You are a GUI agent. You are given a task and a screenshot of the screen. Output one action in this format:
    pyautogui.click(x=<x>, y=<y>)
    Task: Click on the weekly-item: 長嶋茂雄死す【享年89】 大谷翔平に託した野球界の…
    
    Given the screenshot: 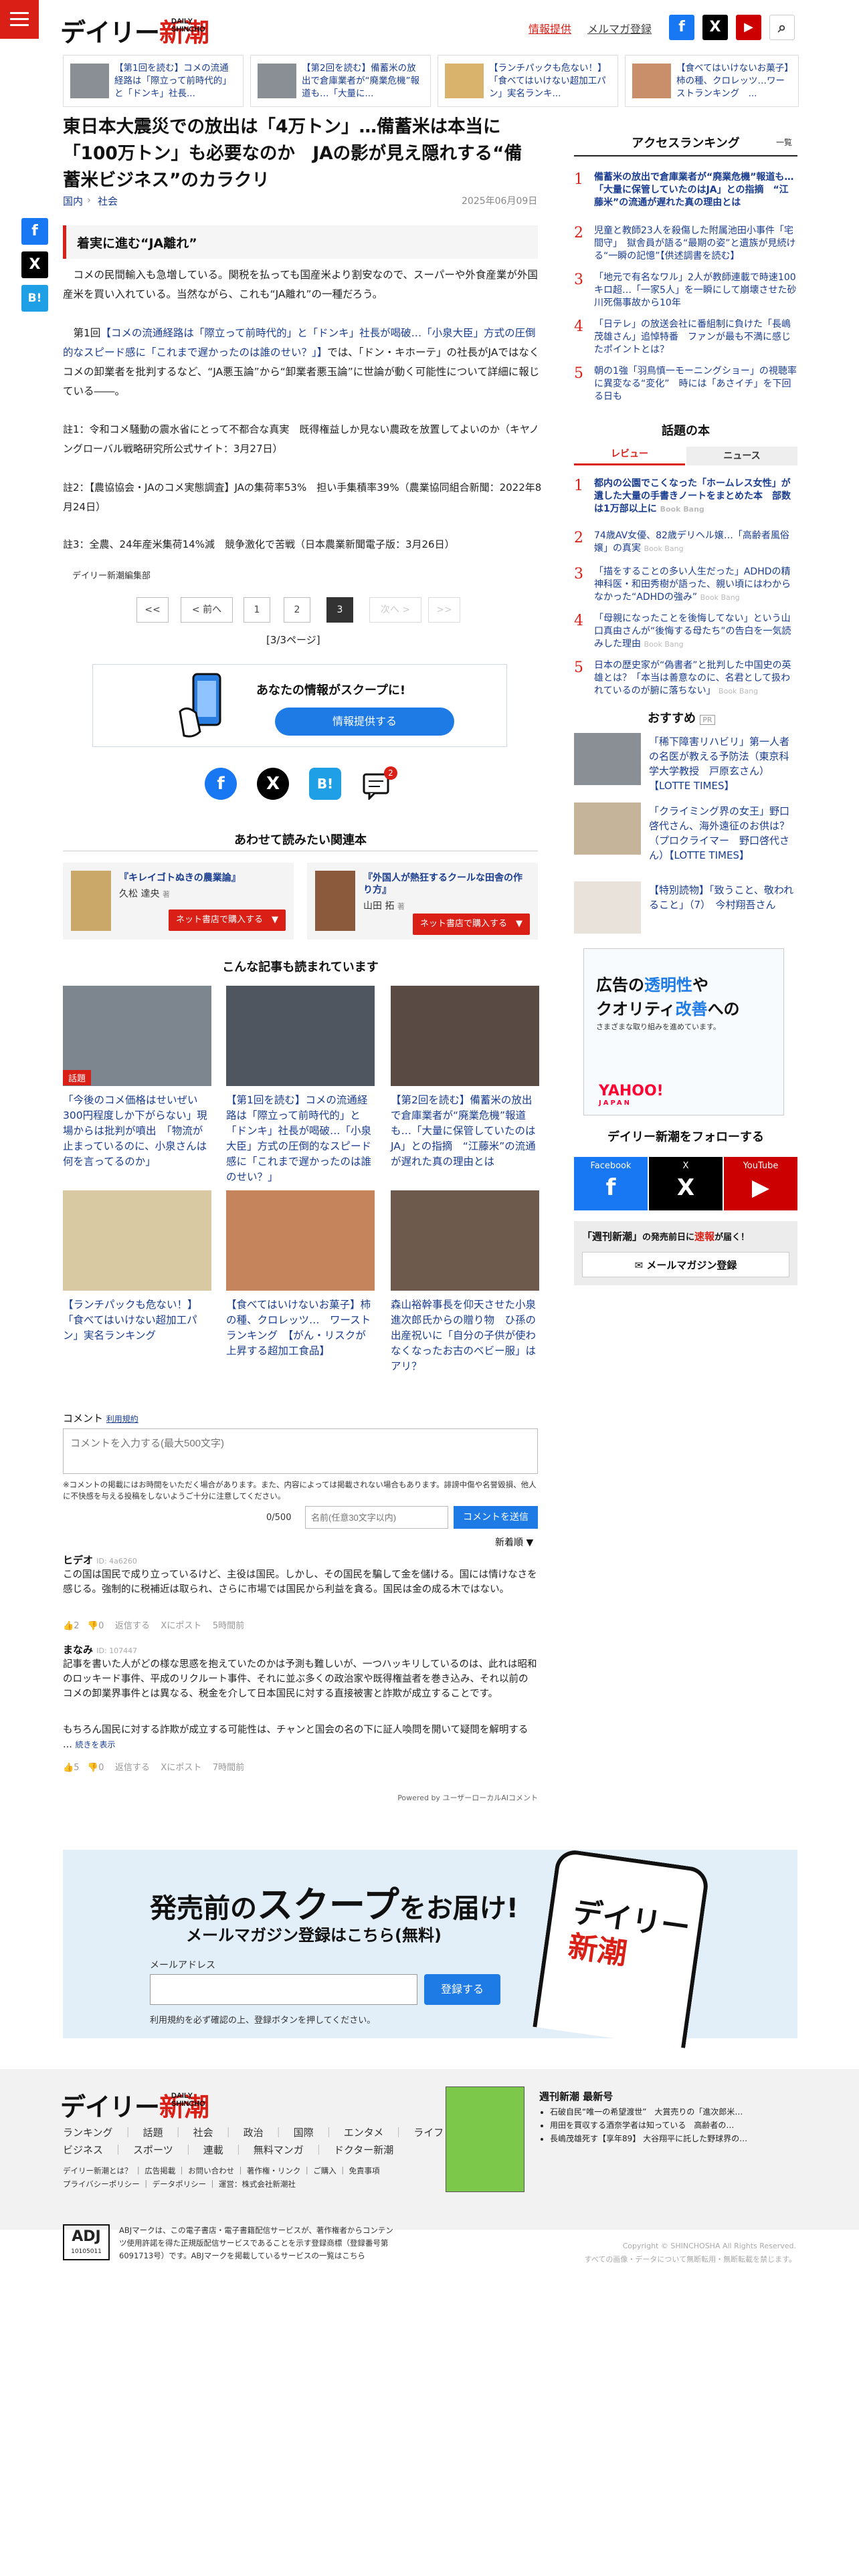 What is the action you would take?
    pyautogui.click(x=671, y=2138)
    